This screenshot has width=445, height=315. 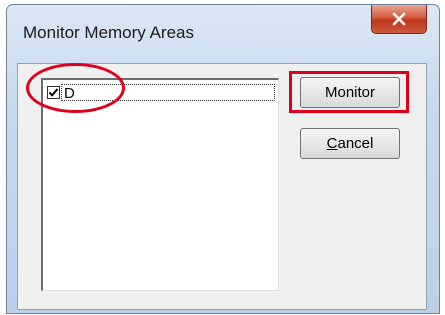 I want to click on annotation-rectangle, so click(x=349, y=92).